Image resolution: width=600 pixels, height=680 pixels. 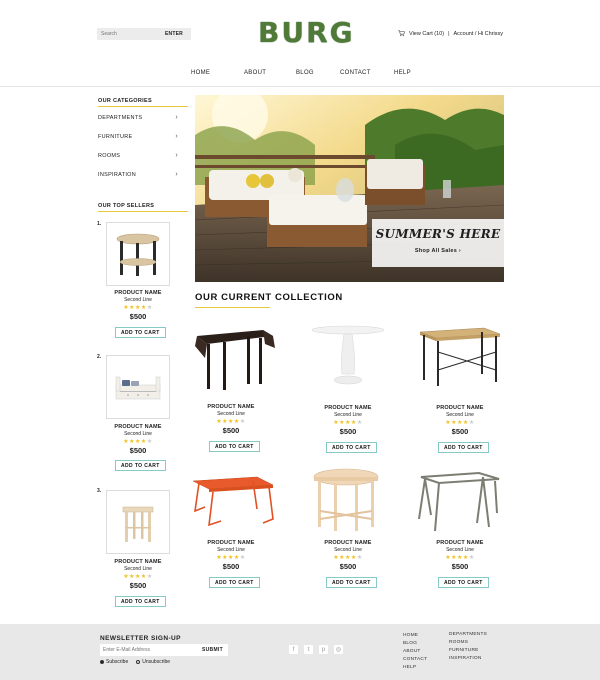 I want to click on footer-link-about: ABOUT, so click(x=415, y=652).